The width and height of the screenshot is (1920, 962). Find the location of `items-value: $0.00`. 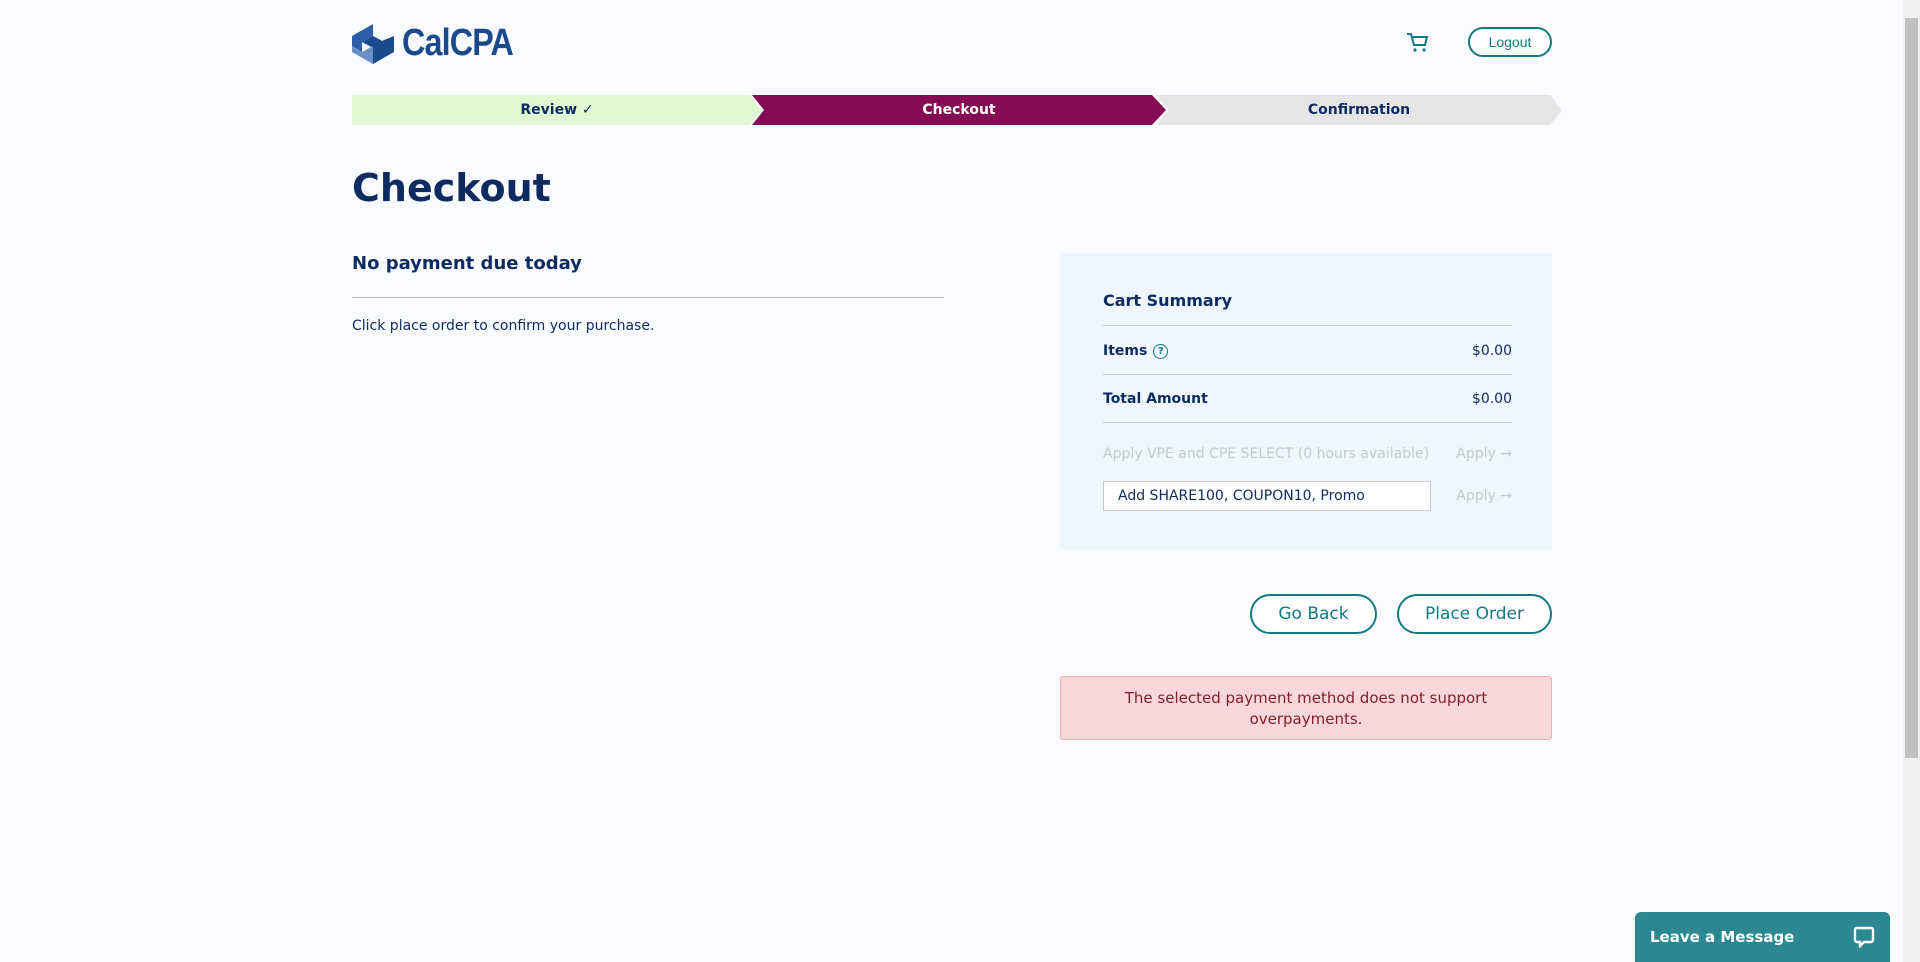

items-value: $0.00 is located at coordinates (1491, 351).